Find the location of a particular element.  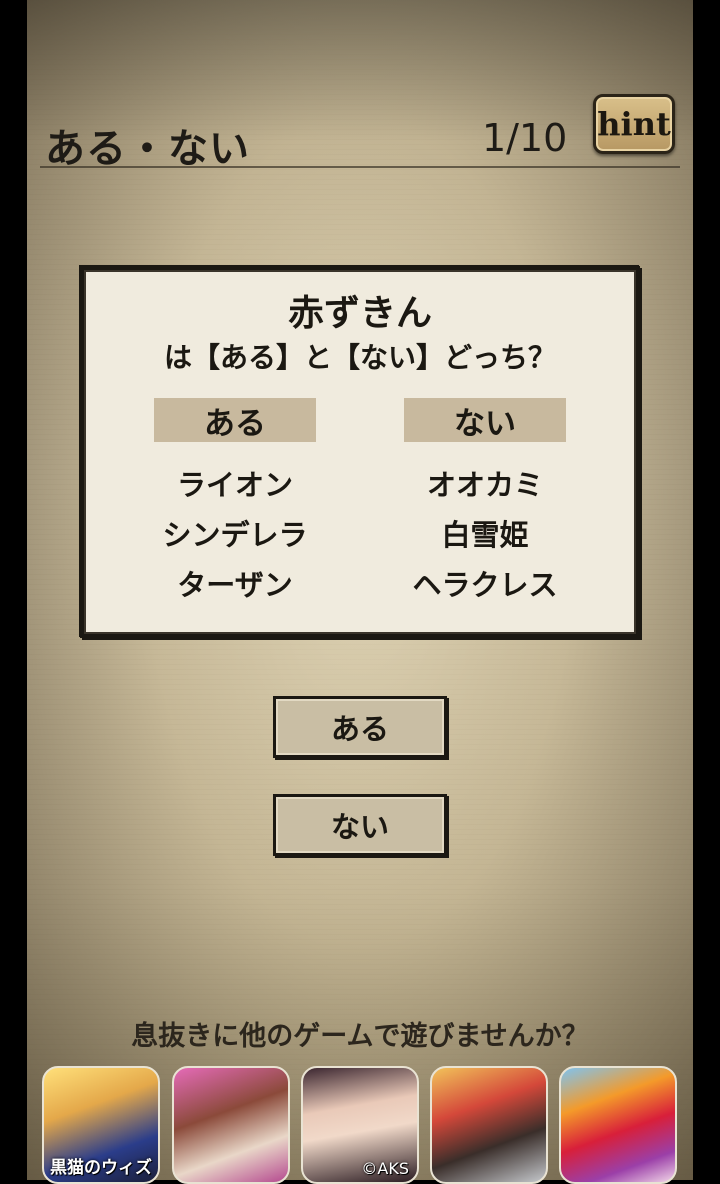

rock-game-app-icon is located at coordinates (489, 1125).